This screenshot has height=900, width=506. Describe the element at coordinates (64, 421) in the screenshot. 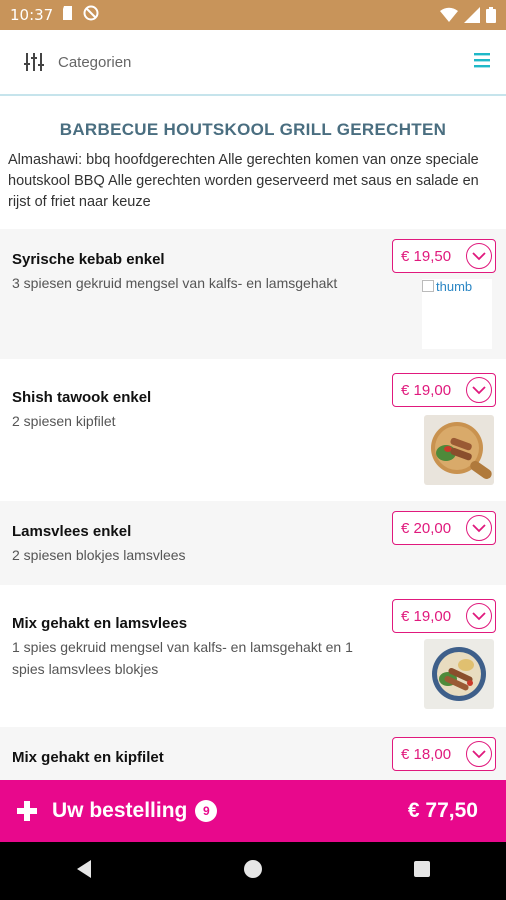

I see `item-description: 2 spiesen kipfilet` at that location.